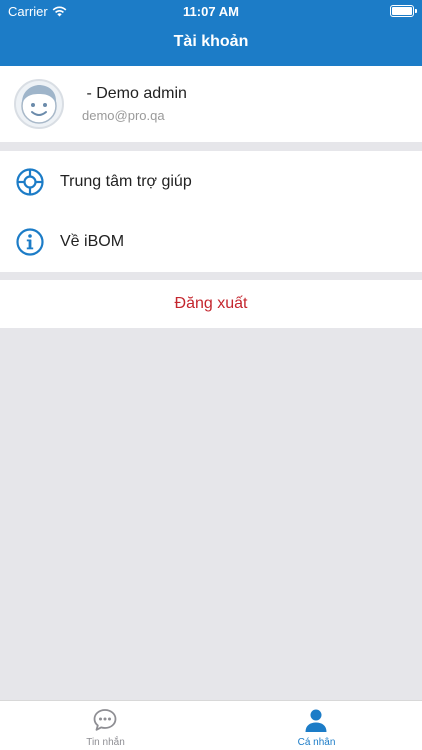  Describe the element at coordinates (211, 41) in the screenshot. I see `page-title: Tài khoản` at that location.